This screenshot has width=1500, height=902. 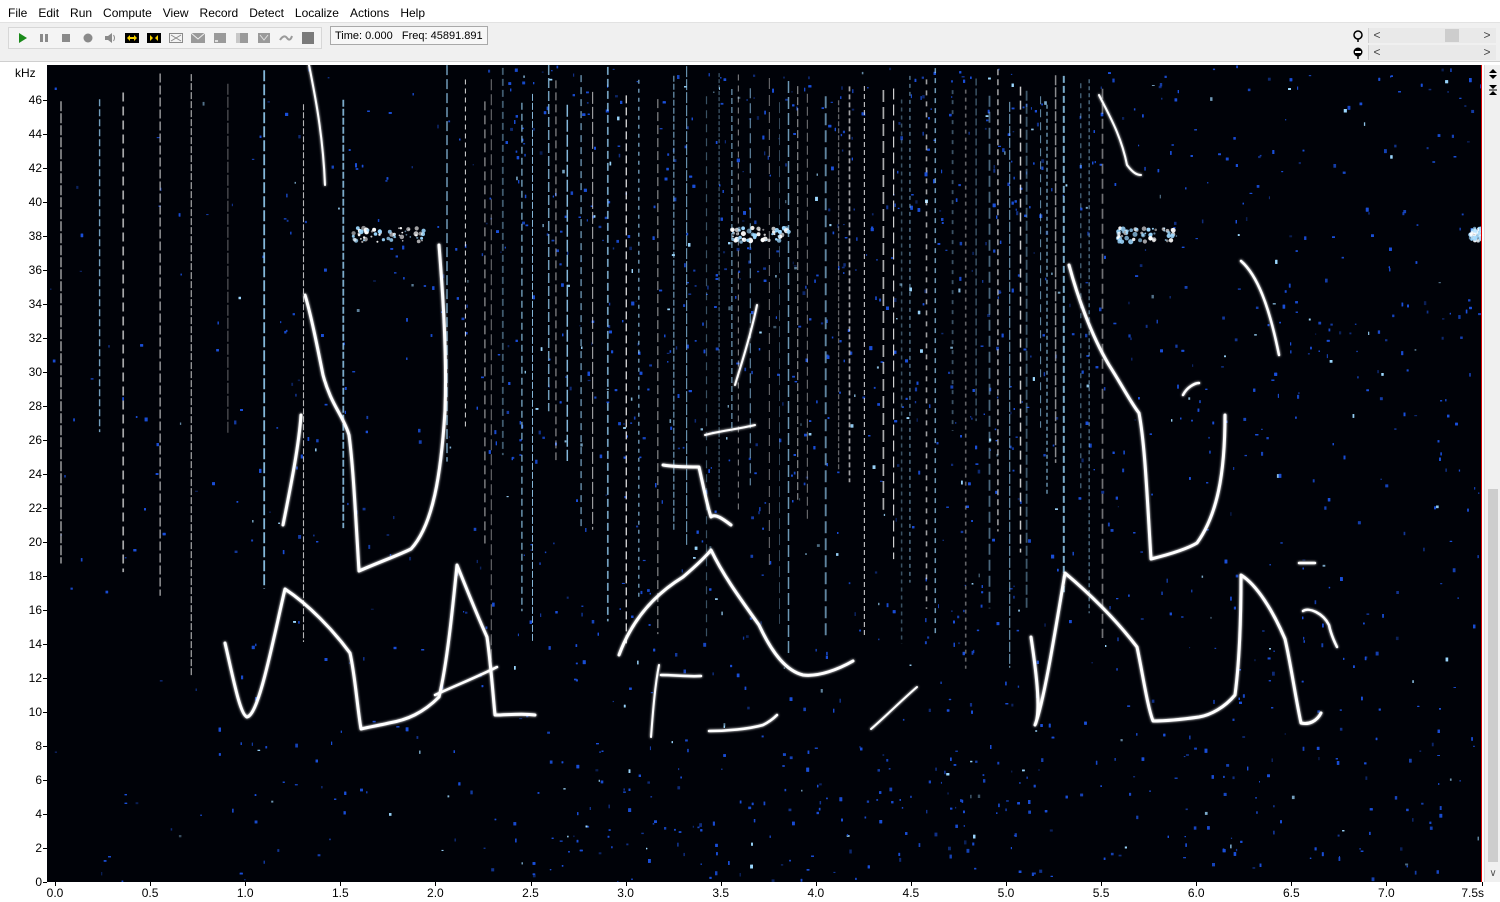 I want to click on y-tick-label: 34, so click(x=35, y=304).